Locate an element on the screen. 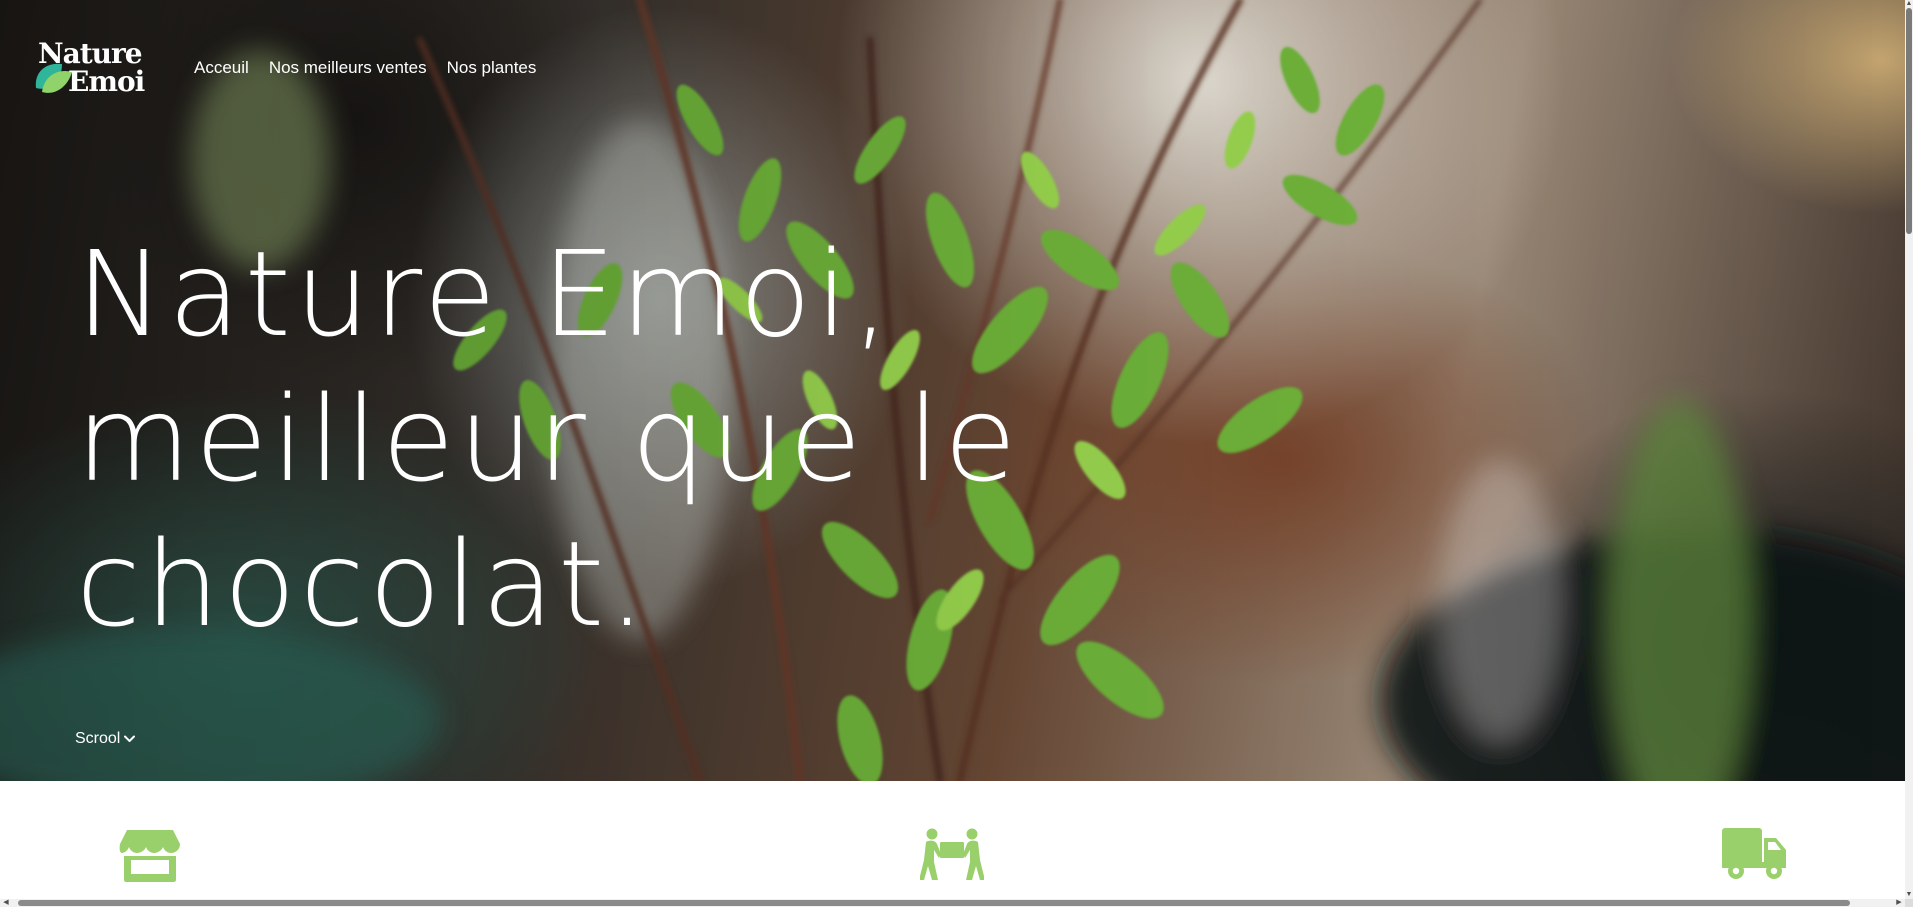 This screenshot has height=907, width=1913. horizontal-scrollbar: ◀ ▶ is located at coordinates (952, 903).